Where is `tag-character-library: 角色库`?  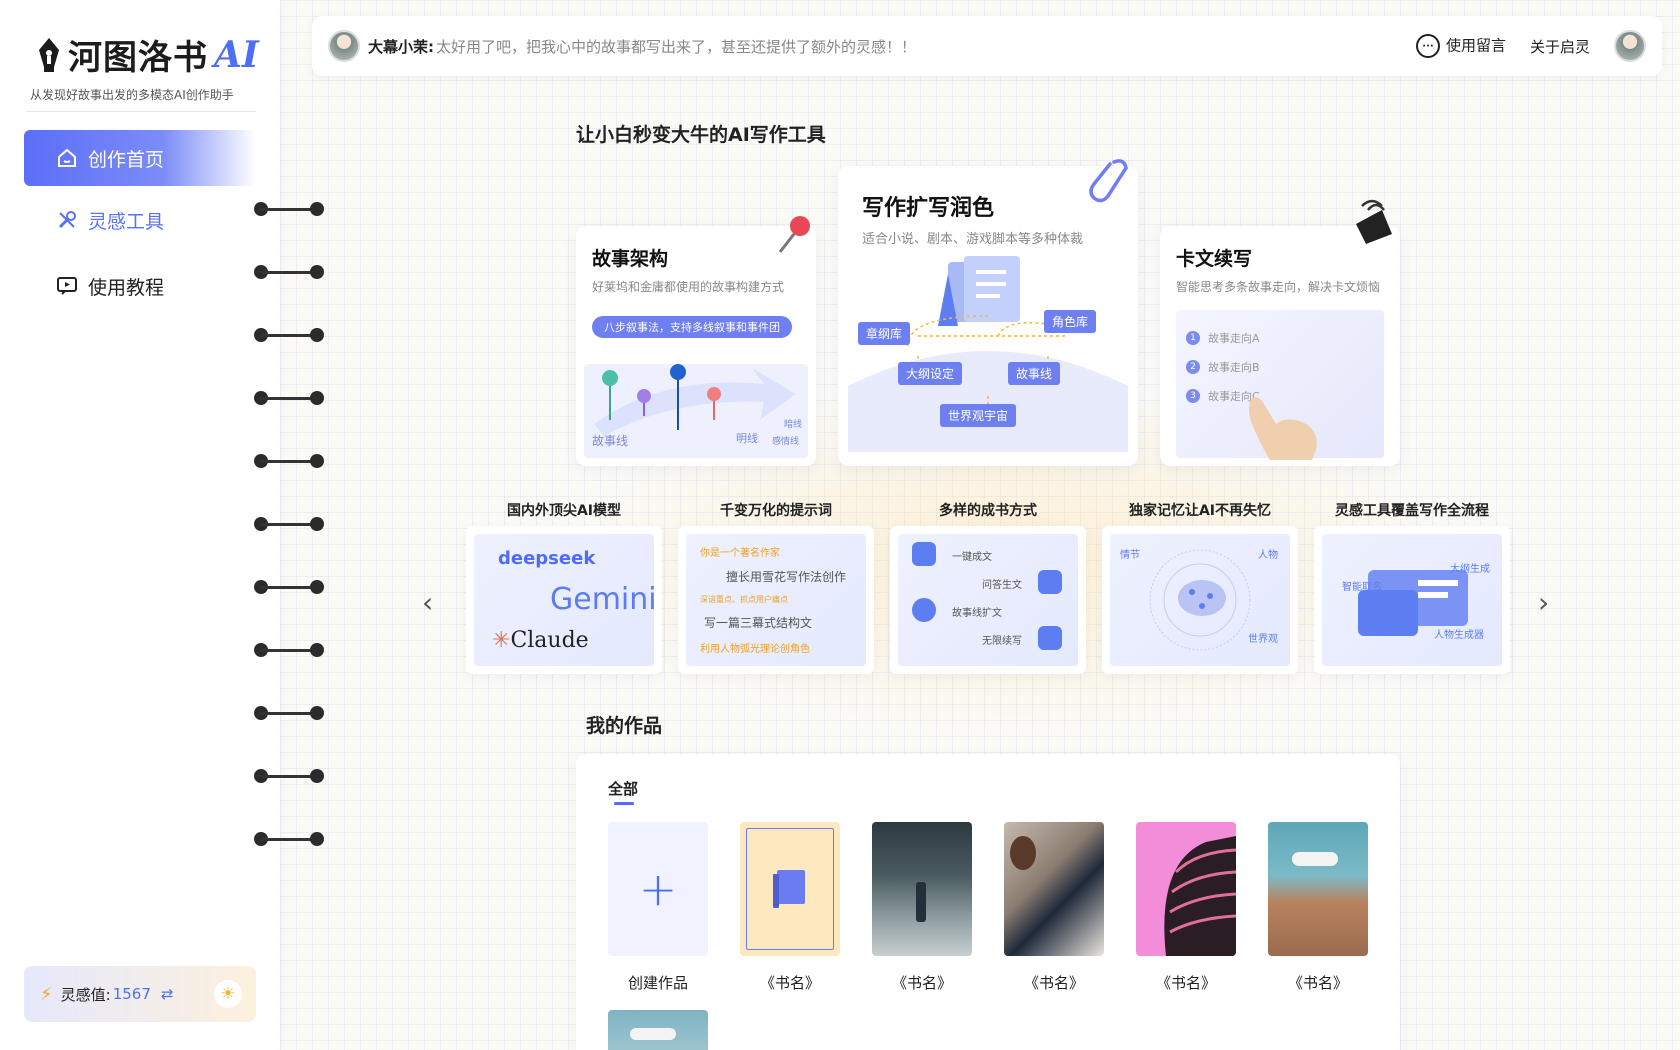
tag-character-library: 角色库 is located at coordinates (1070, 321).